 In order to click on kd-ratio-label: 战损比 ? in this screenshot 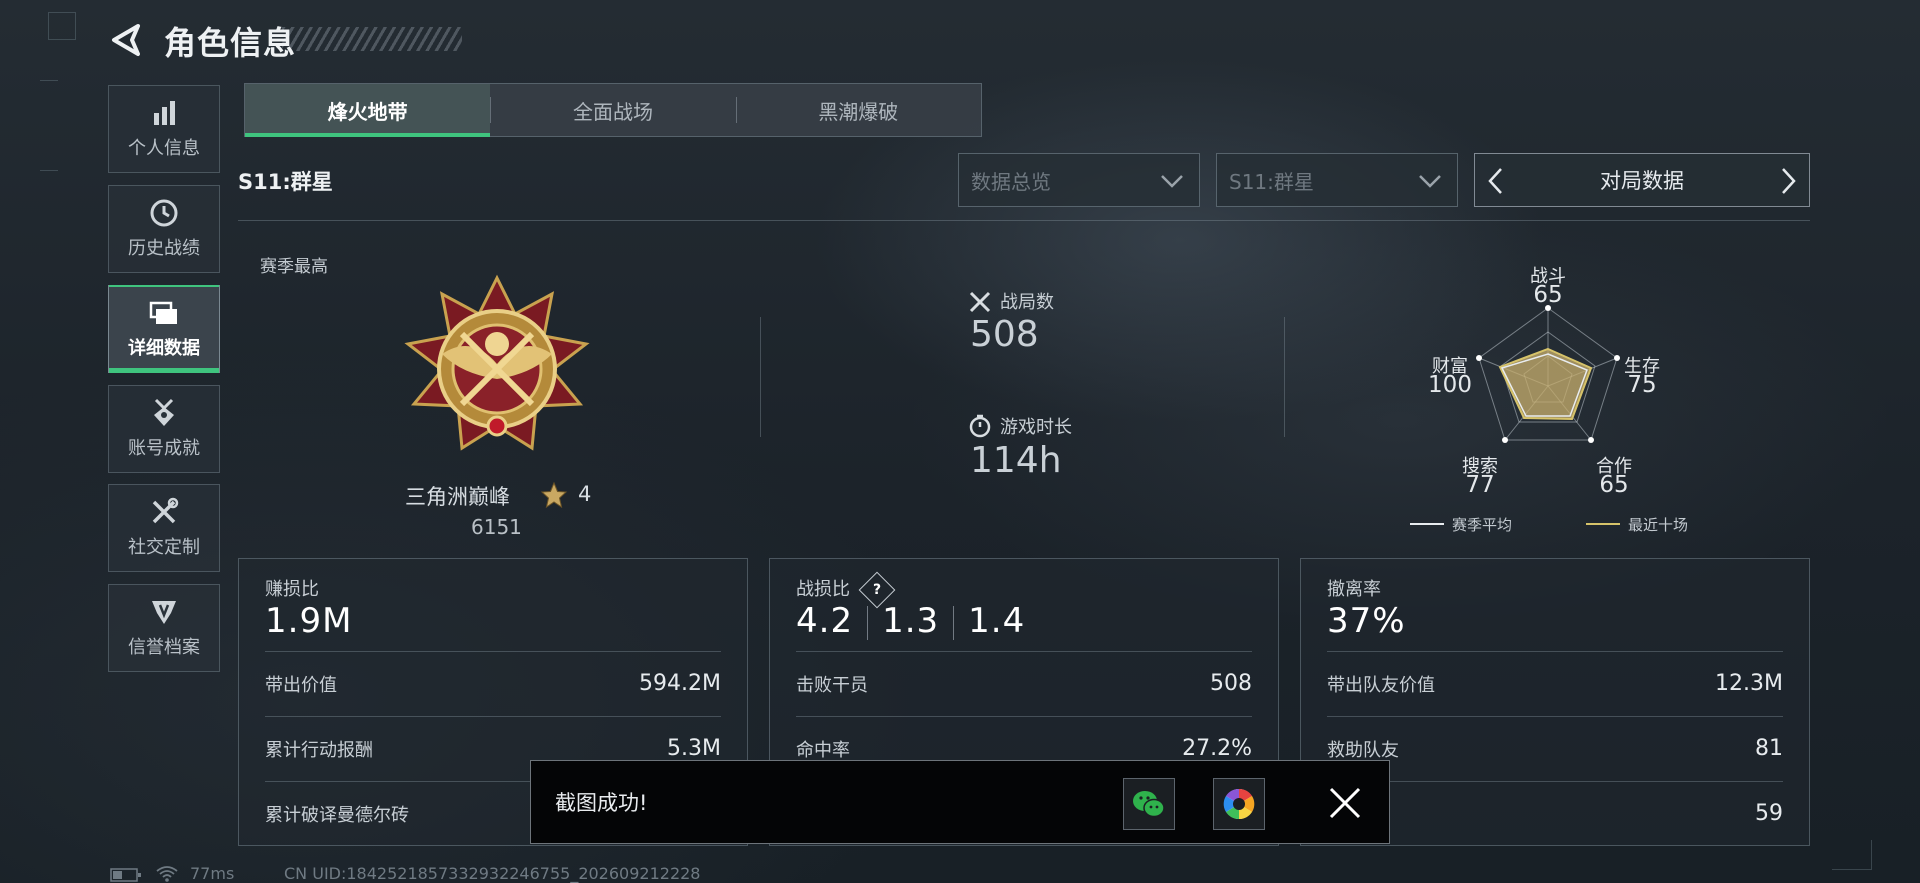, I will do `click(846, 590)`.